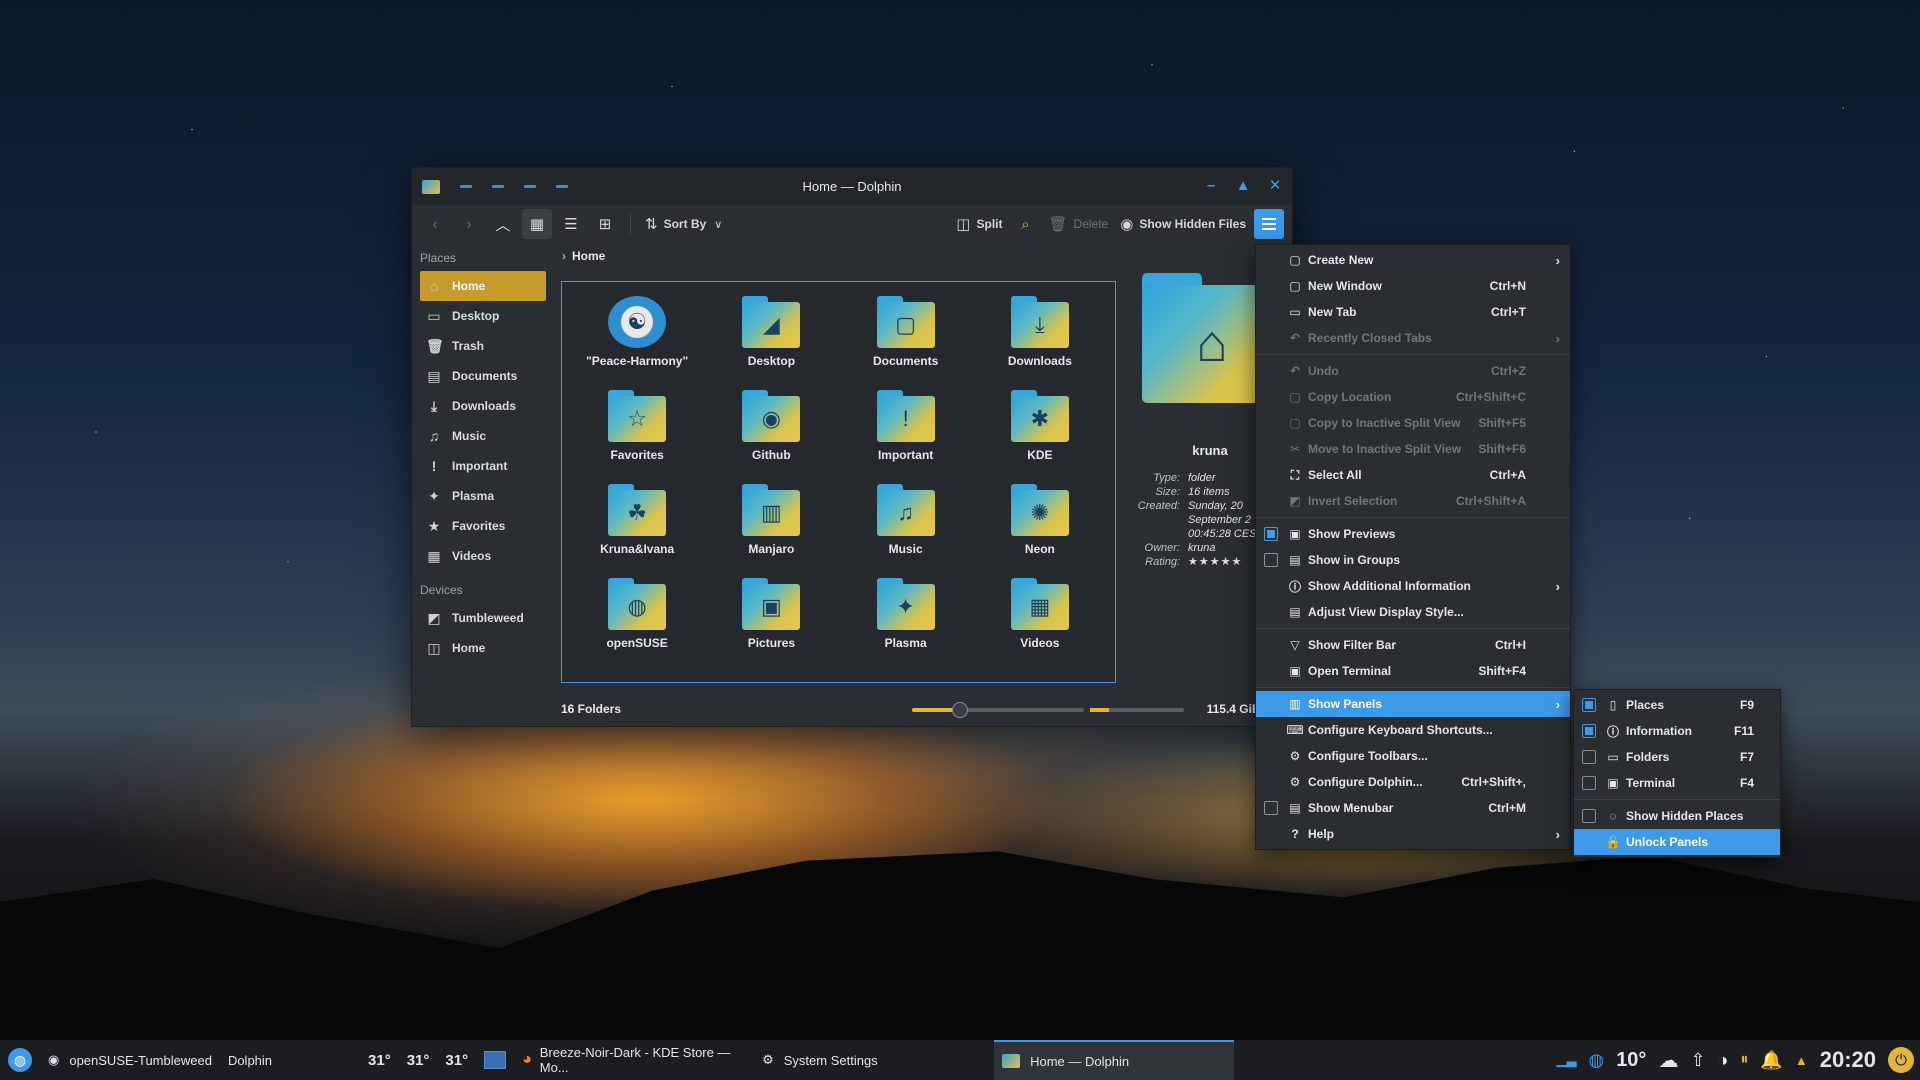 This screenshot has width=1920, height=1080. Describe the element at coordinates (1413, 560) in the screenshot. I see `menu-item-show-in-groups: ▤ Show in Groups` at that location.